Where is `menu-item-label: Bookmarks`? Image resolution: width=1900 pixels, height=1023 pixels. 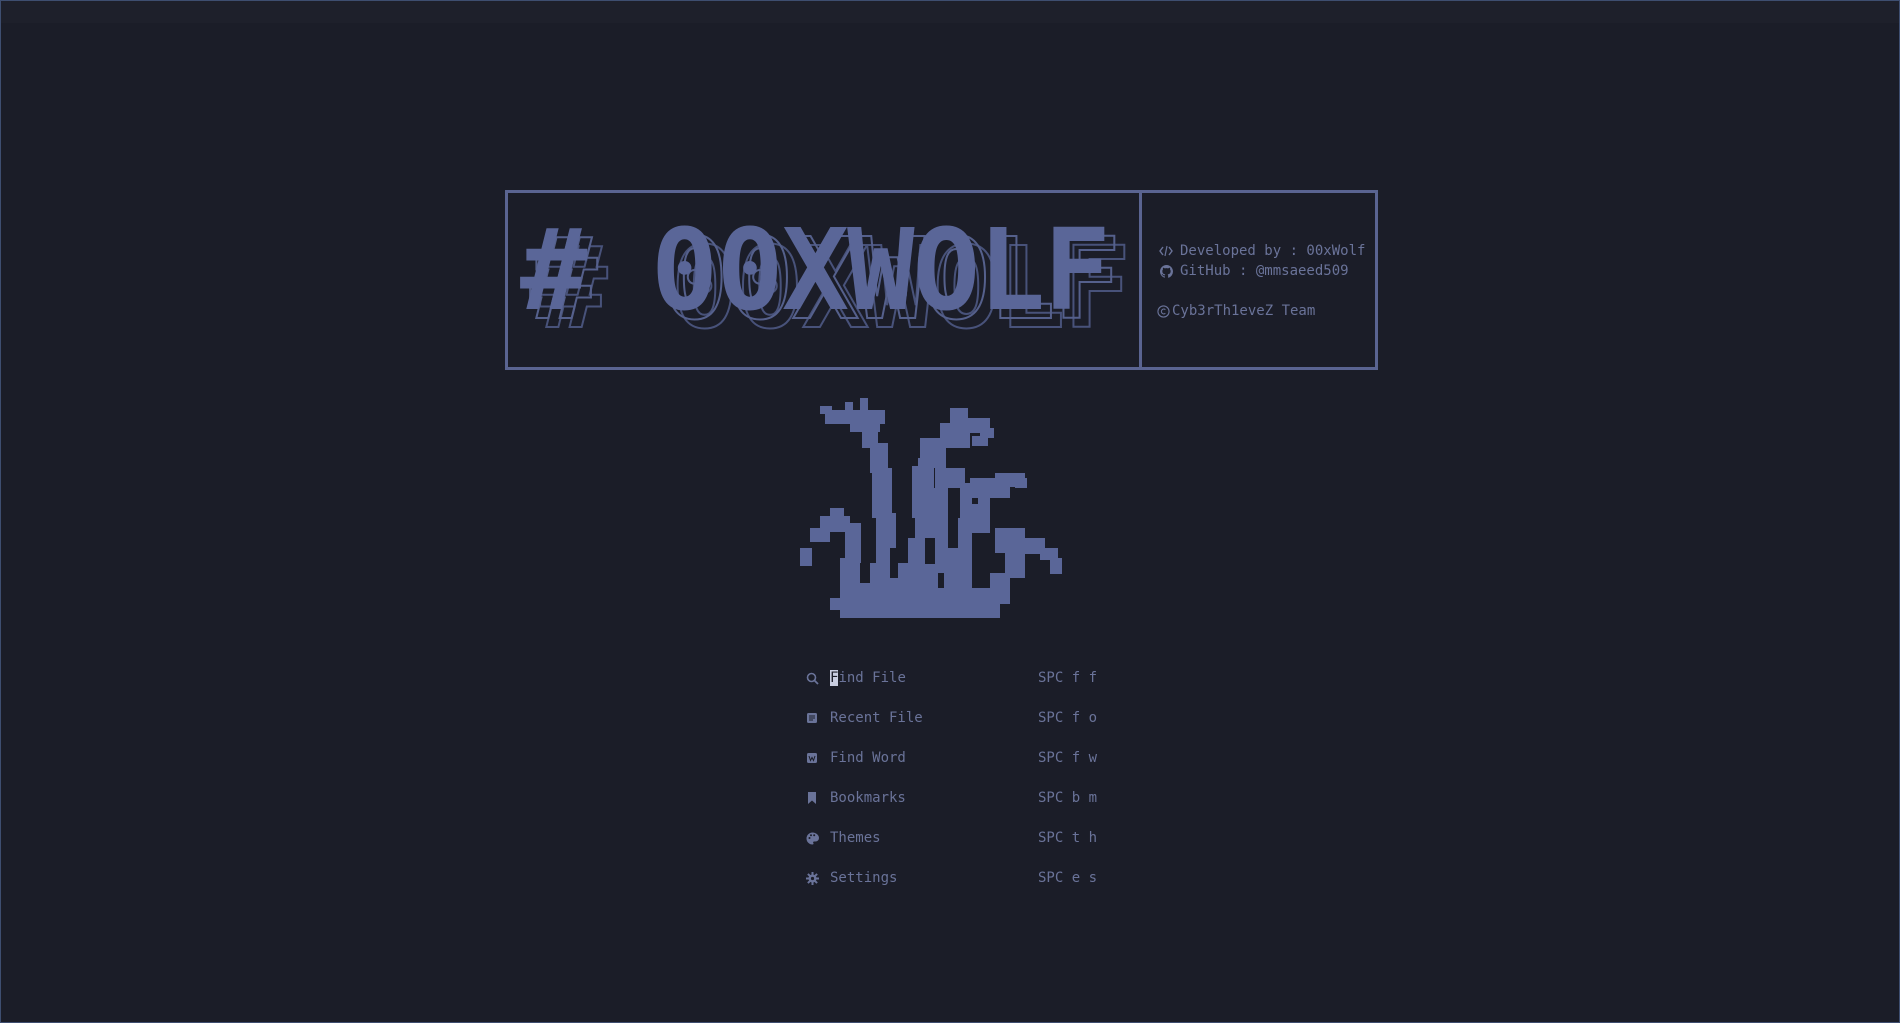 menu-item-label: Bookmarks is located at coordinates (868, 798).